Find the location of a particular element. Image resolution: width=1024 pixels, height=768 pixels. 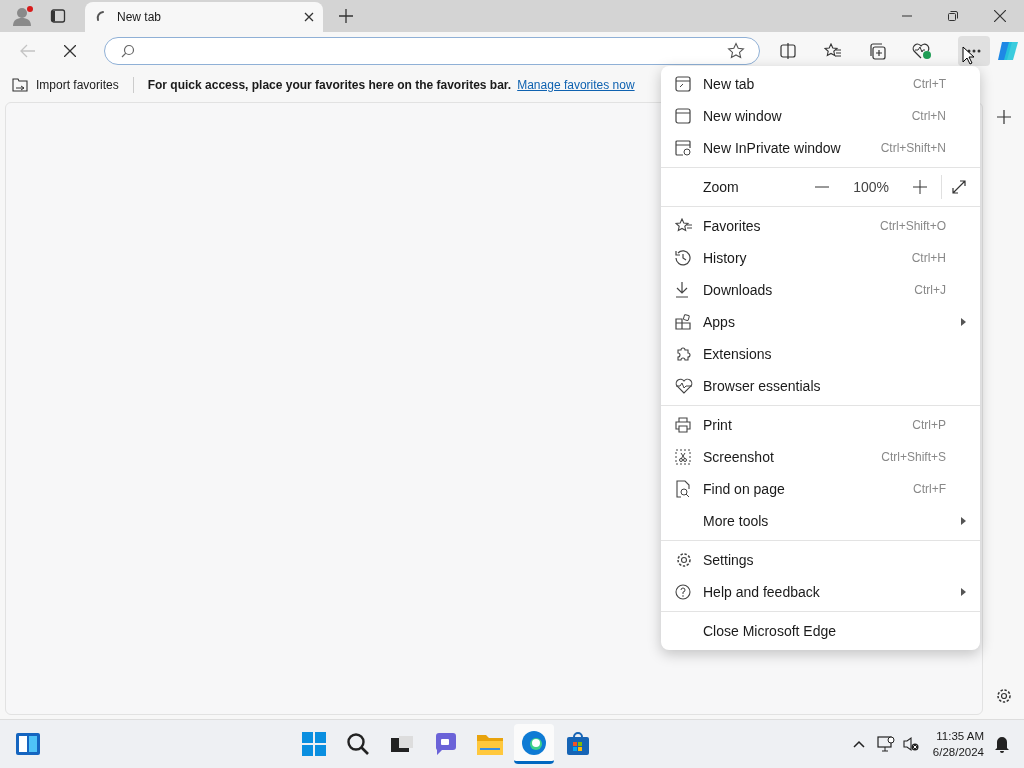

menu-item: More tools is located at coordinates (820, 521).